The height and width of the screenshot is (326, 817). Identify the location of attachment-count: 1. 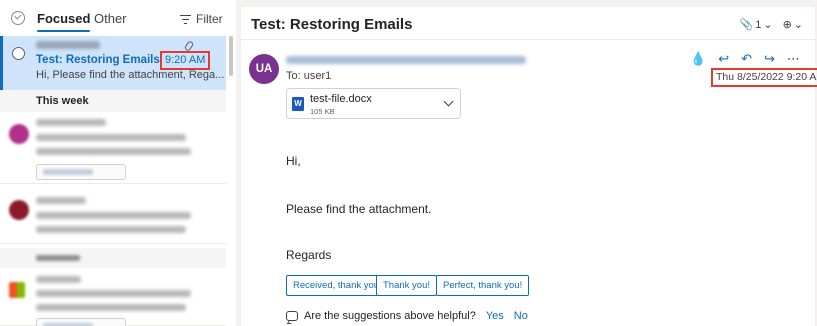
(758, 24).